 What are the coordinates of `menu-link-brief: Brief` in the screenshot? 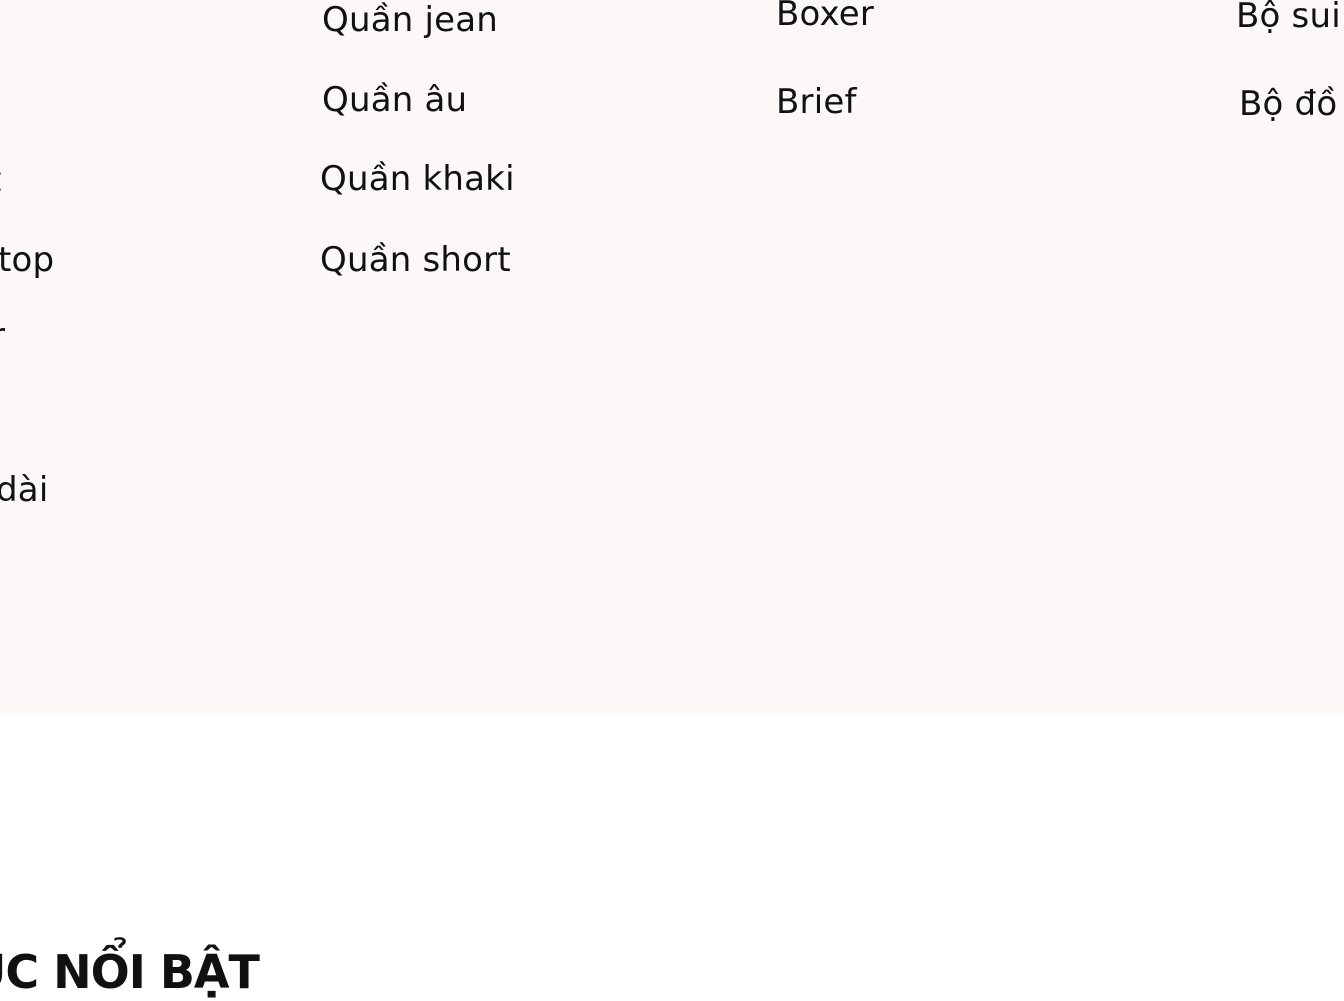 It's located at (816, 102).